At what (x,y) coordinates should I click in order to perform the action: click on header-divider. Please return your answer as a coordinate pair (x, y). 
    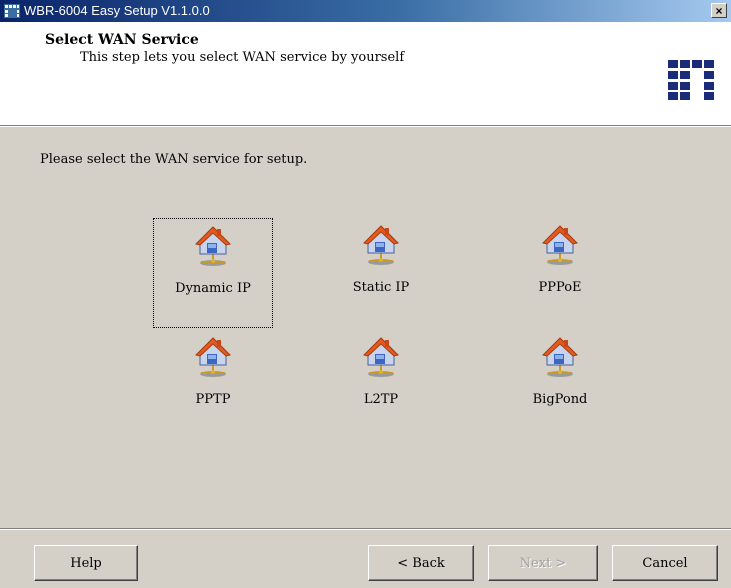
    Looking at the image, I should click on (365, 126).